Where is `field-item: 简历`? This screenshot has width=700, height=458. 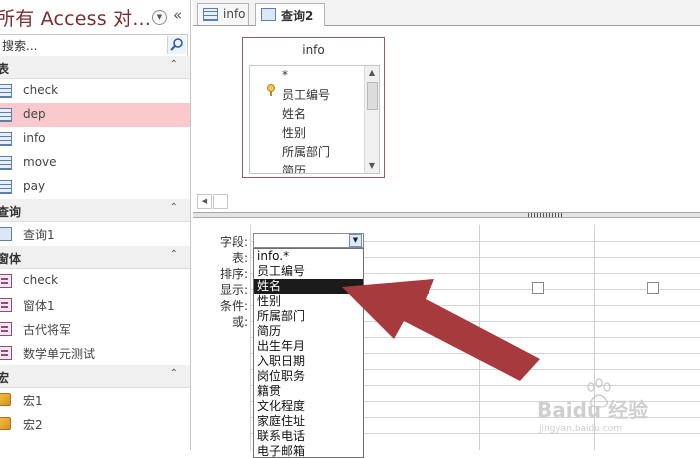 field-item: 简历 is located at coordinates (294, 167).